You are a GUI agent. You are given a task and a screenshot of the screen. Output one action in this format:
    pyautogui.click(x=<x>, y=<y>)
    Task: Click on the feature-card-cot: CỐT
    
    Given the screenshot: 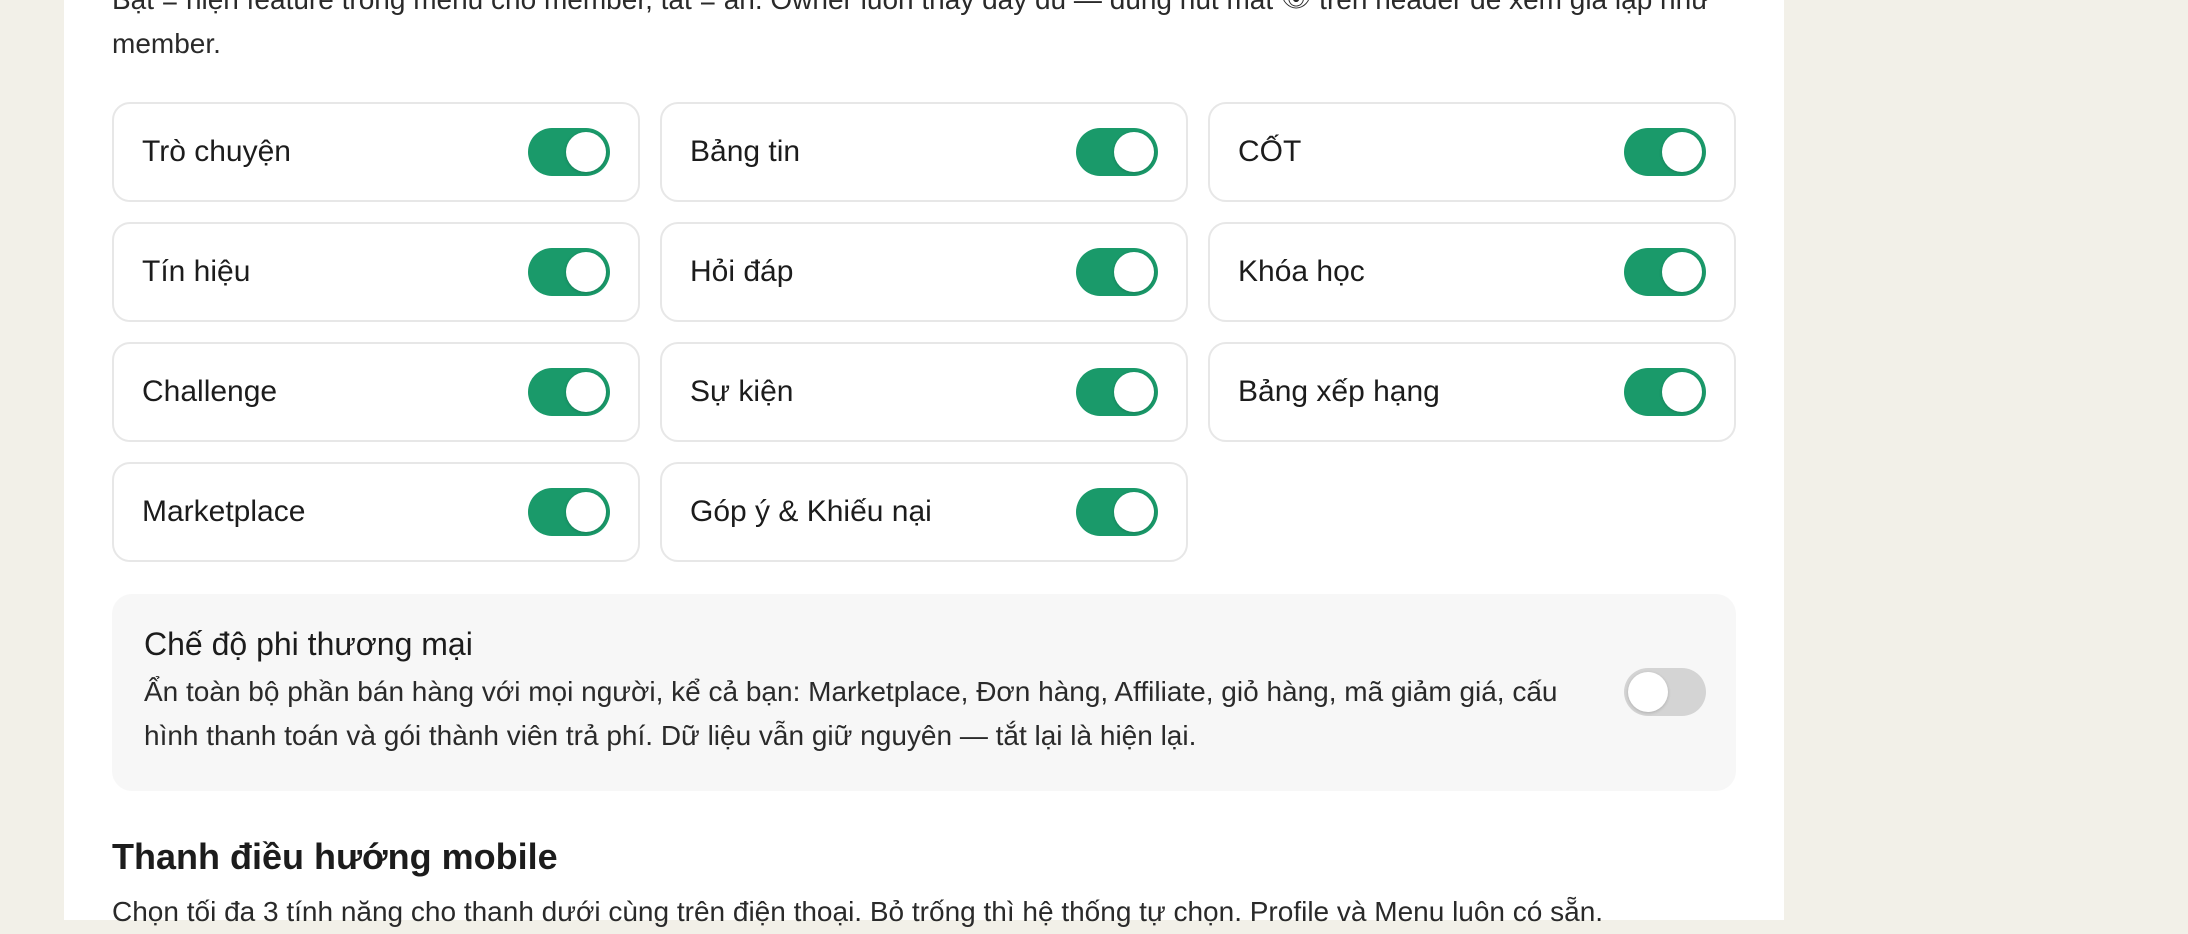 What is the action you would take?
    pyautogui.click(x=1472, y=152)
    